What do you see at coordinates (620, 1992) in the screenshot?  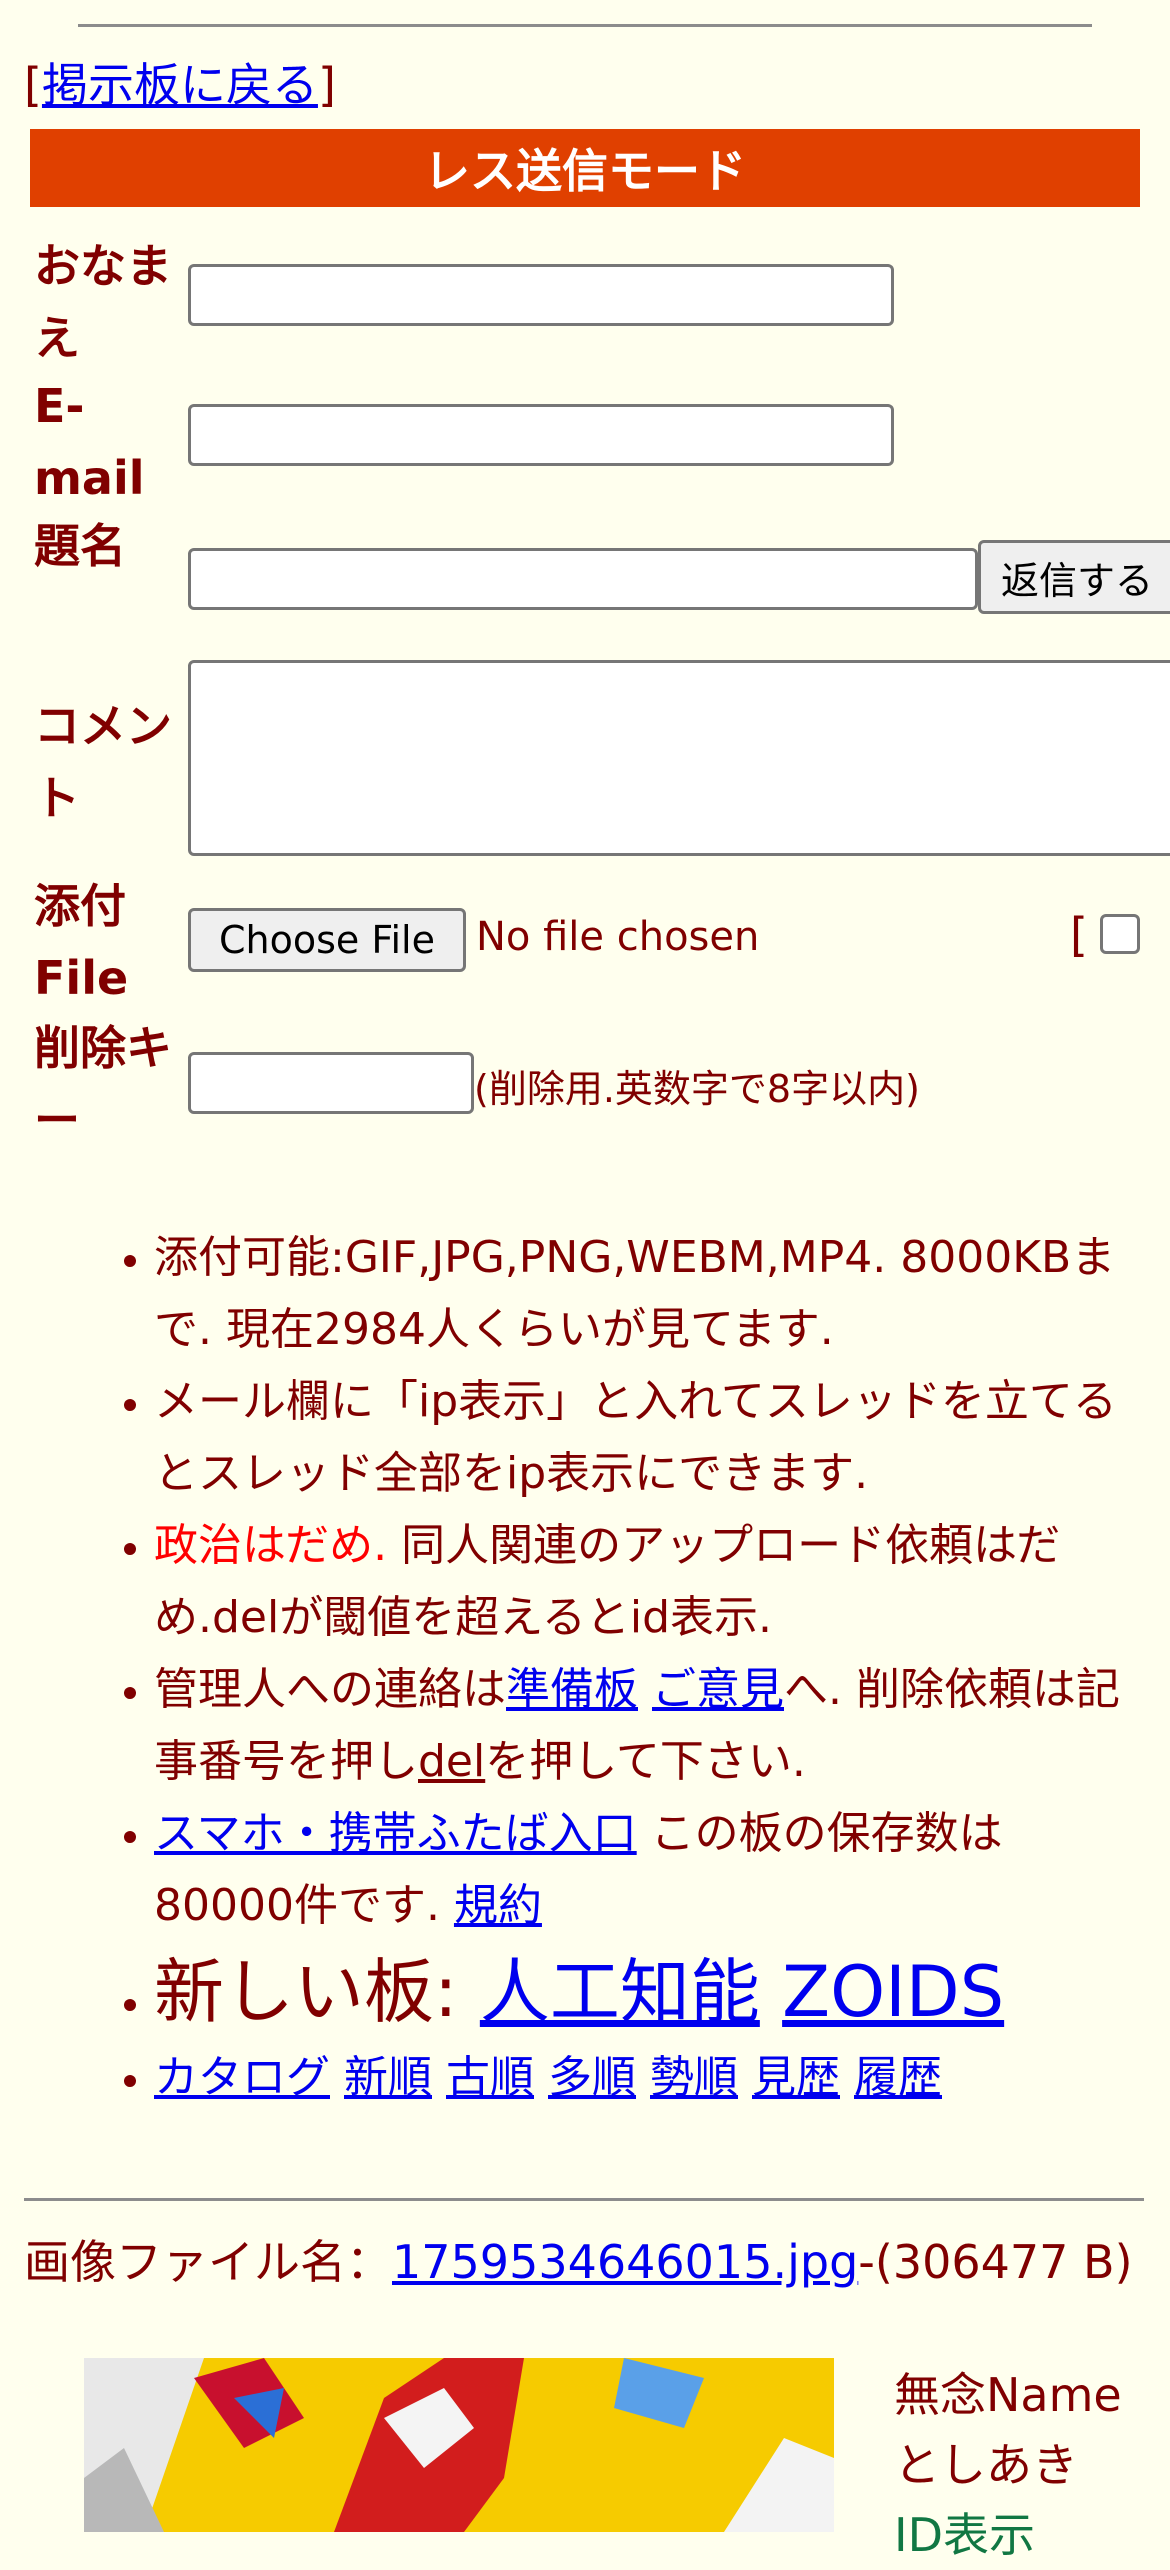 I see `ai-board-link: 人工知能` at bounding box center [620, 1992].